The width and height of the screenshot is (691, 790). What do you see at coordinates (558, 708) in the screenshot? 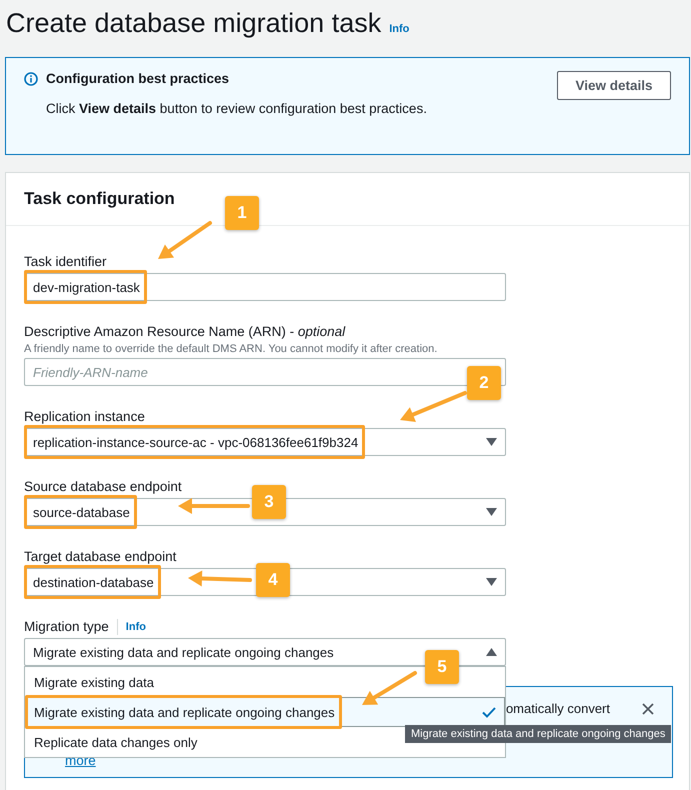
I see `notice-text: omatically convert` at bounding box center [558, 708].